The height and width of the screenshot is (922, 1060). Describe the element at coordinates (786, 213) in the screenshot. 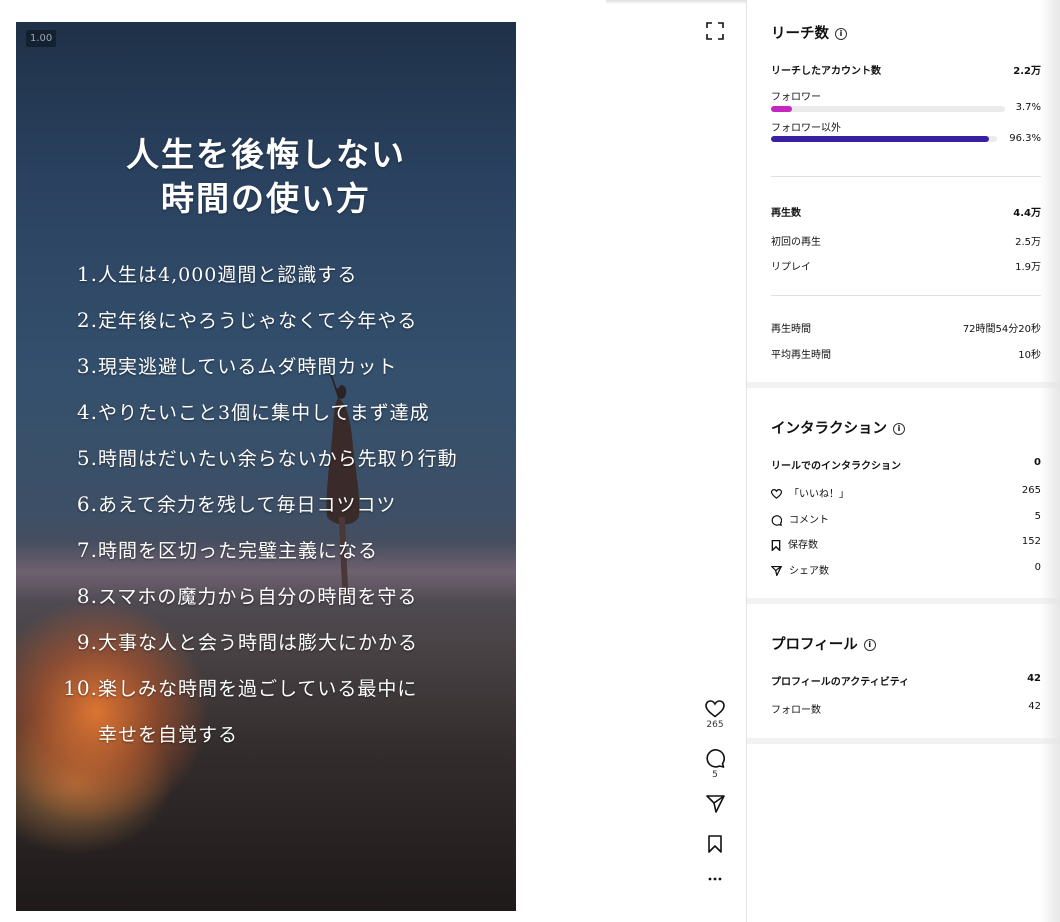

I see `plays-label: 再生数` at that location.